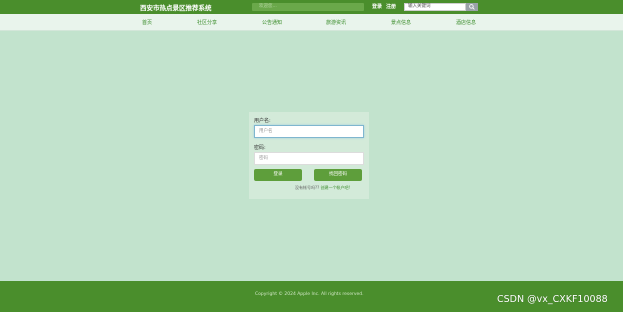 The width and height of the screenshot is (623, 312). I want to click on main-nav: 首页 社区分享 公告通知 旅游资讯 景点信息 酒店信息, so click(311, 22).